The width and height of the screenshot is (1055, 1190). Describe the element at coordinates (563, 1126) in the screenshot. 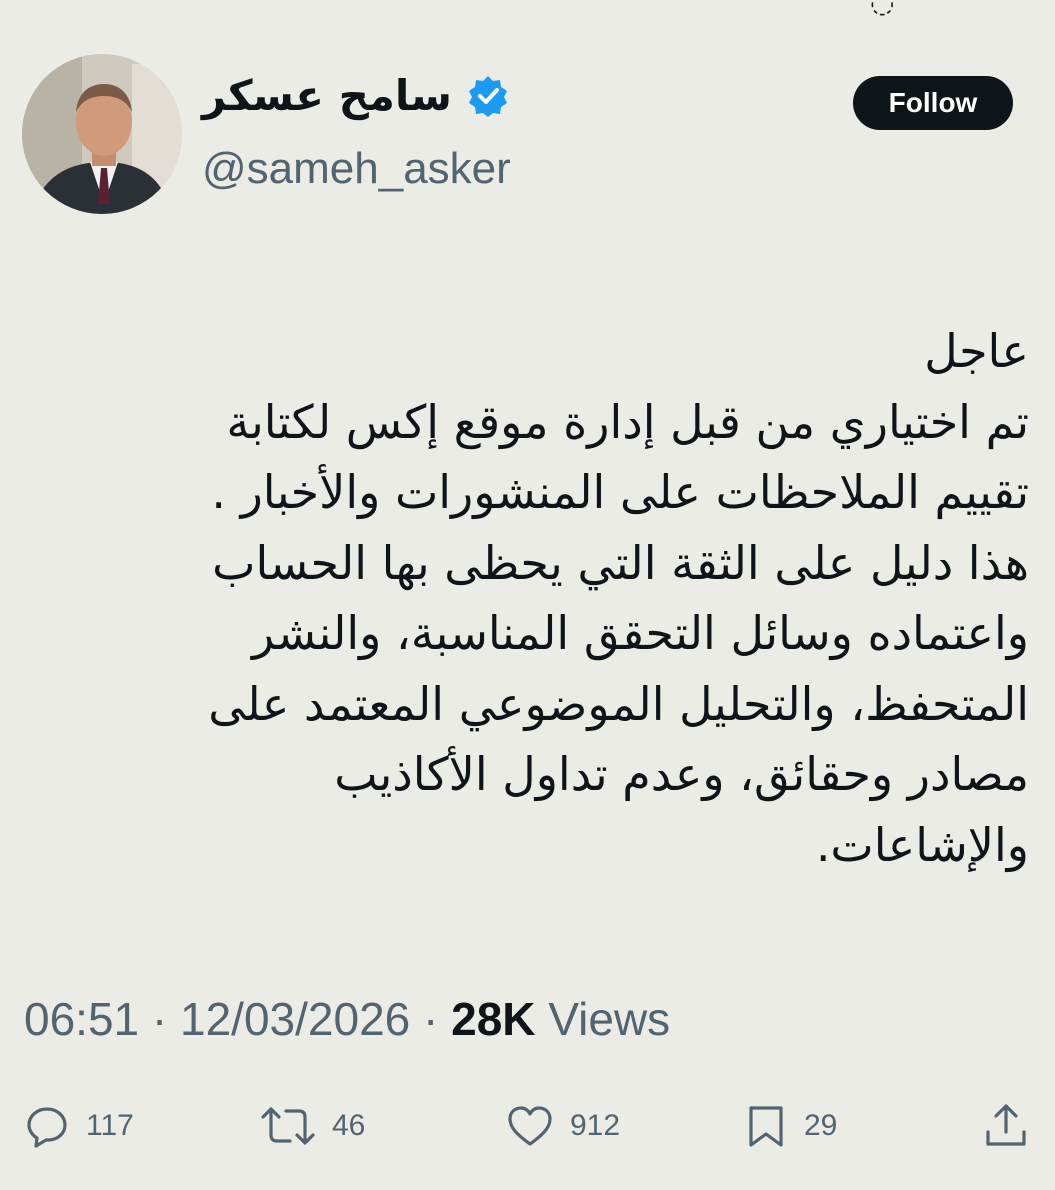

I see `like-button: 912` at that location.